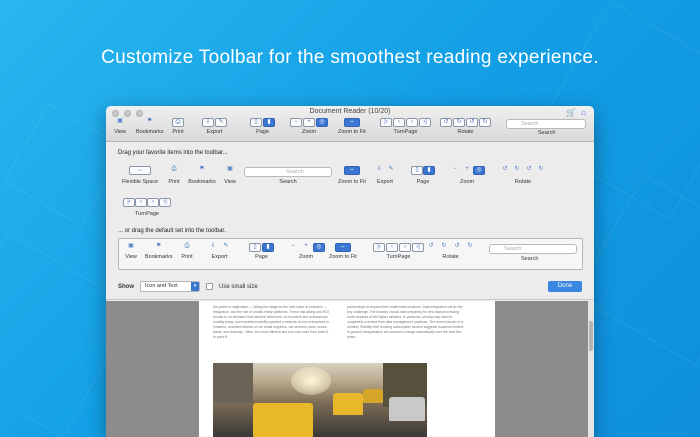 The height and width of the screenshot is (437, 700). What do you see at coordinates (202, 175) in the screenshot?
I see `item-bookmarks: ⚑ Bookmarks` at bounding box center [202, 175].